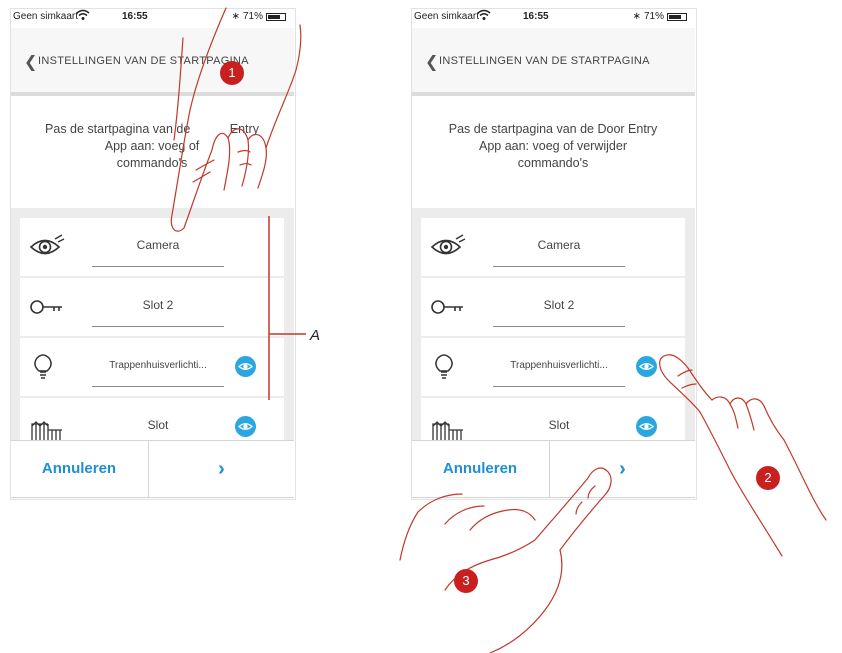  Describe the element at coordinates (315, 335) in the screenshot. I see `bracket-label: A` at that location.